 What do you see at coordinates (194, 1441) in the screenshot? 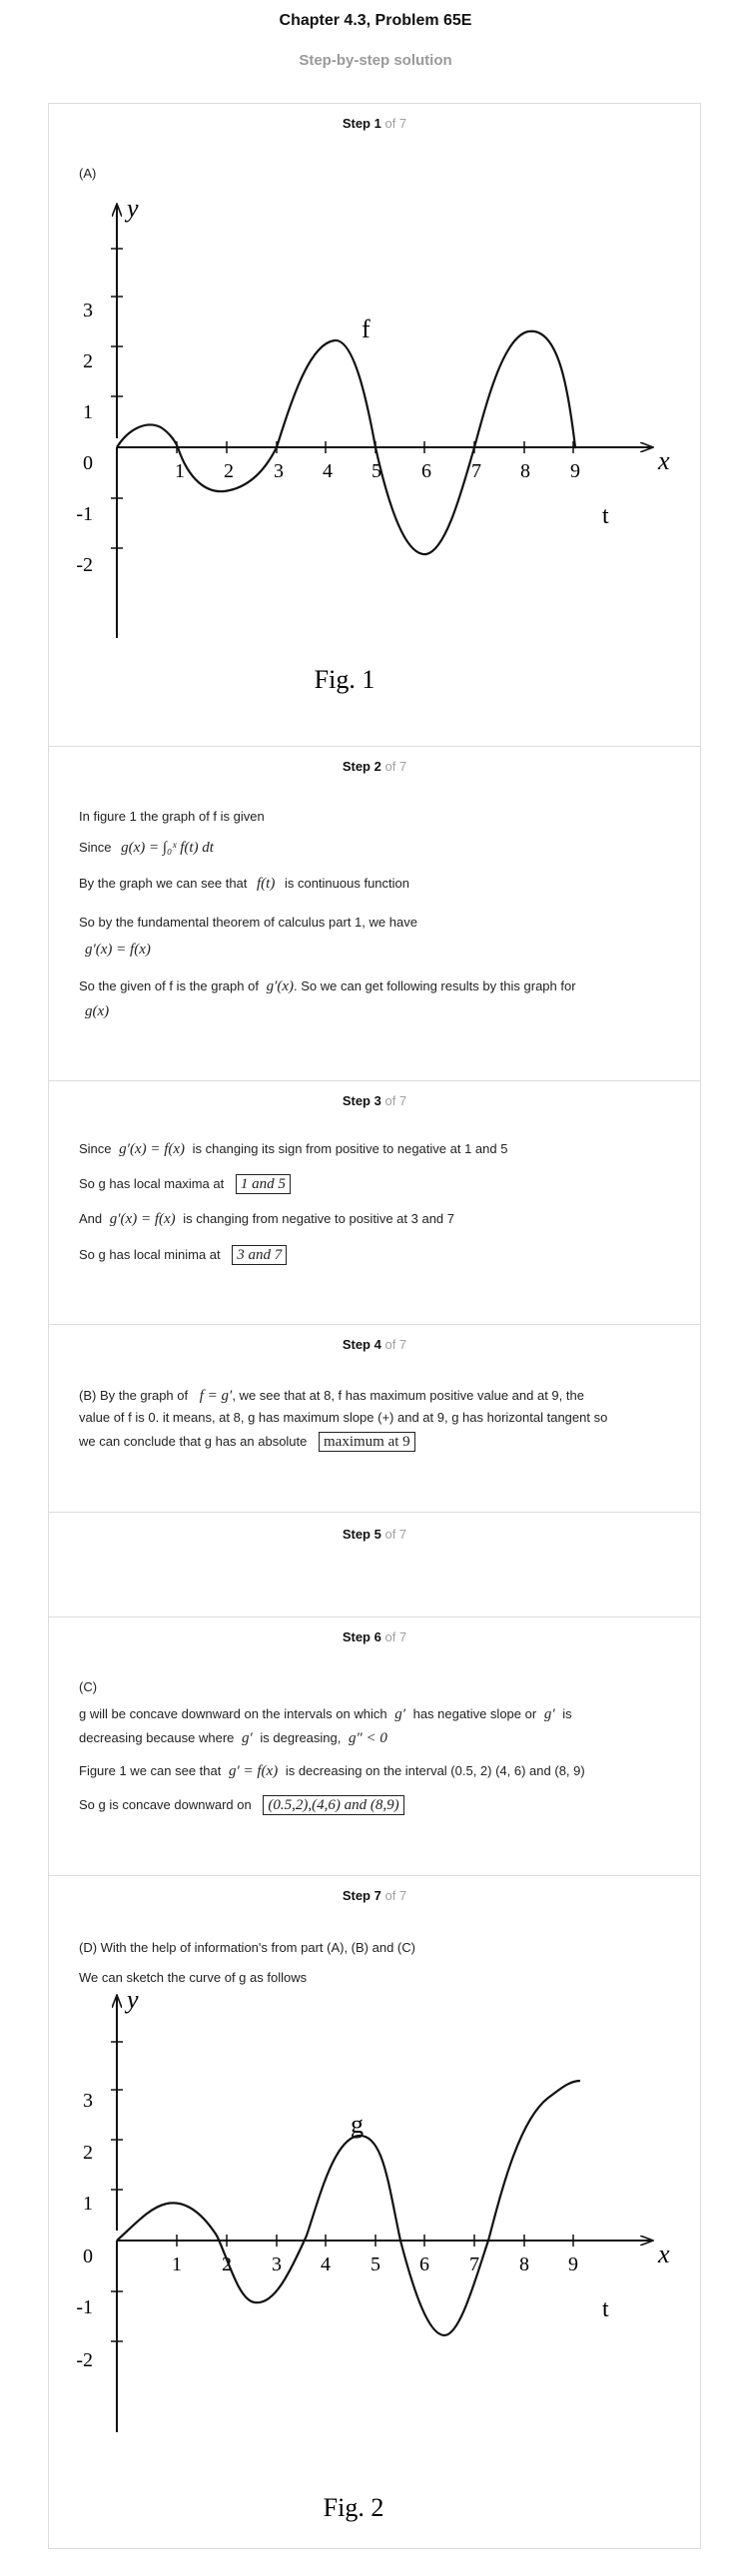
I see `text-span: we can conclude that g has an absolute` at bounding box center [194, 1441].